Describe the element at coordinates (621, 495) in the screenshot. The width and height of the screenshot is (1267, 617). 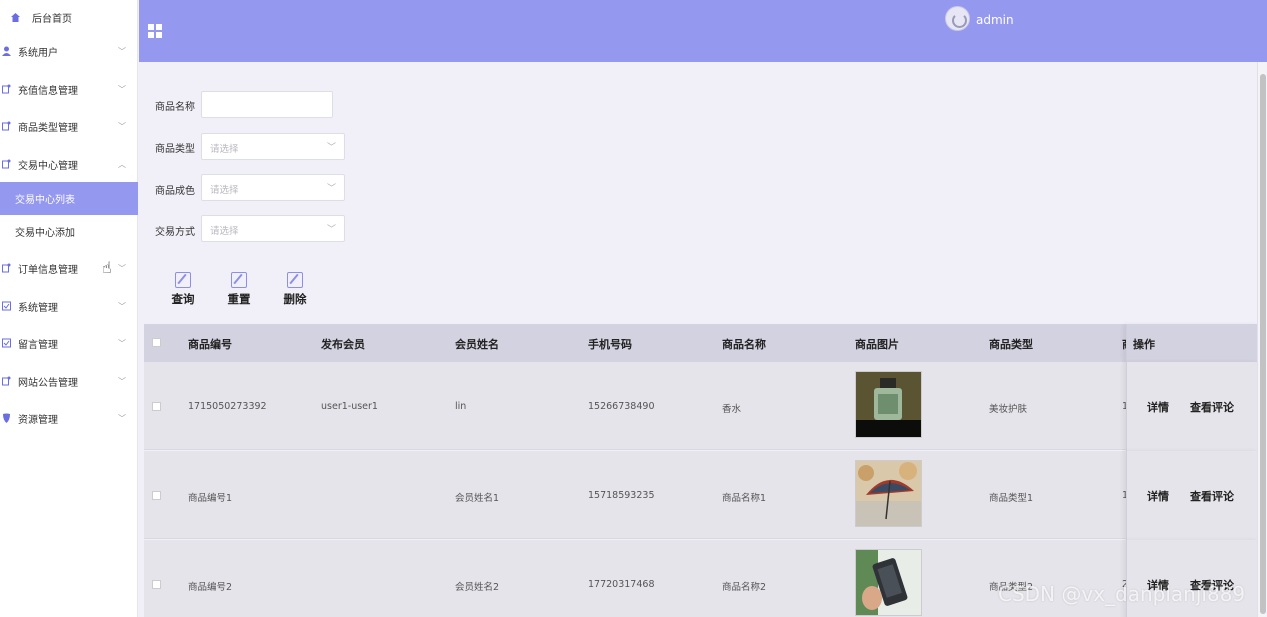
I see `cell-phone: 15718593235` at that location.